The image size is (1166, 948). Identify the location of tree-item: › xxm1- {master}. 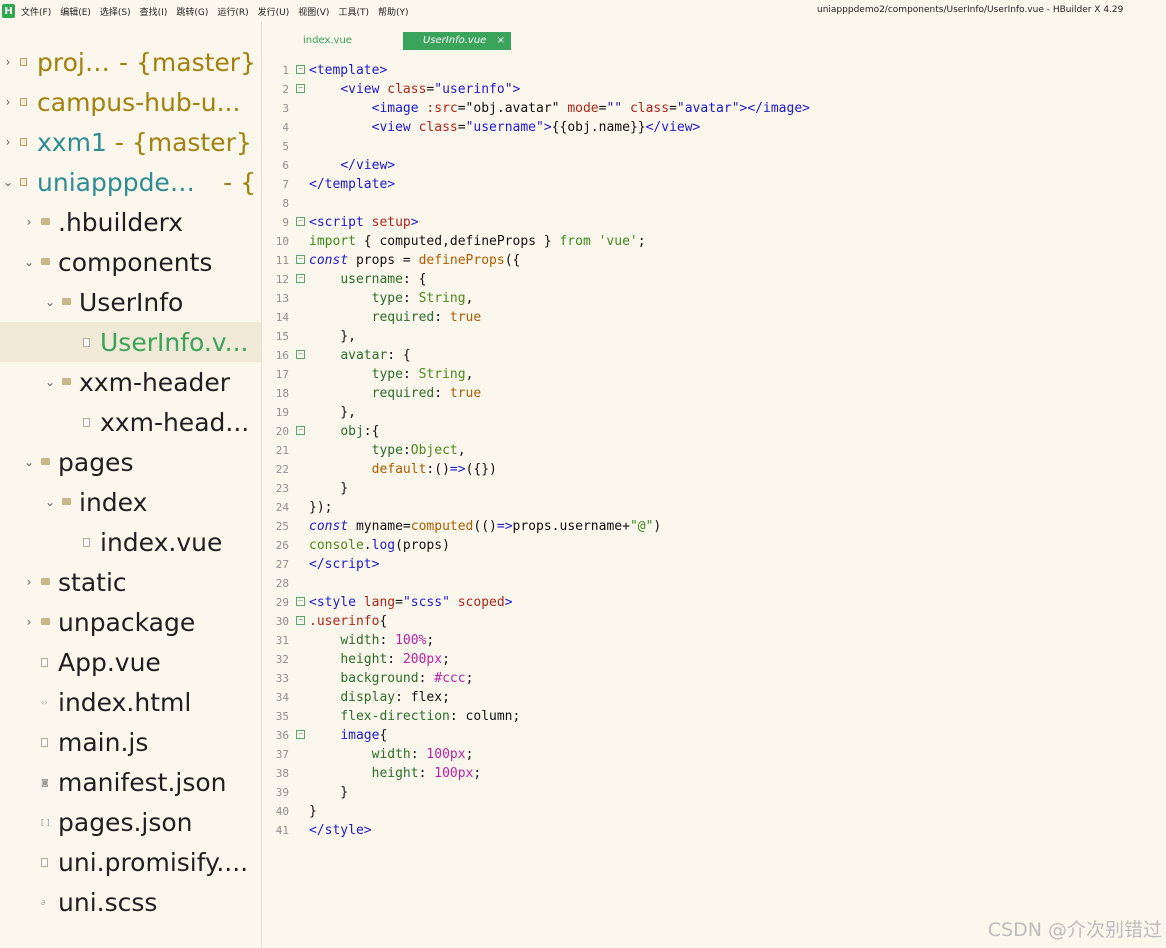
(128, 142).